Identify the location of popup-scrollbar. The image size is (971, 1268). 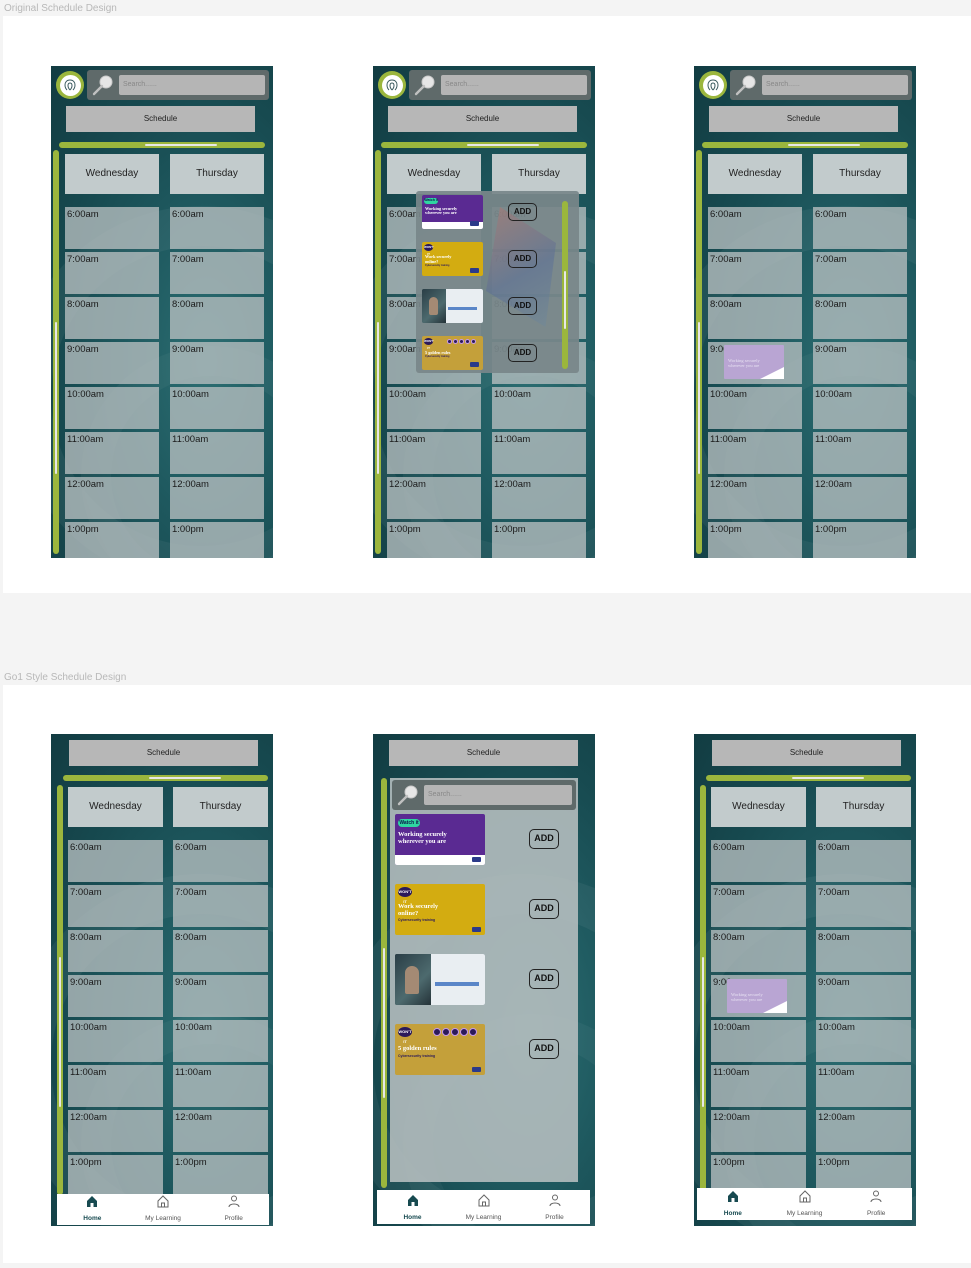
(565, 285).